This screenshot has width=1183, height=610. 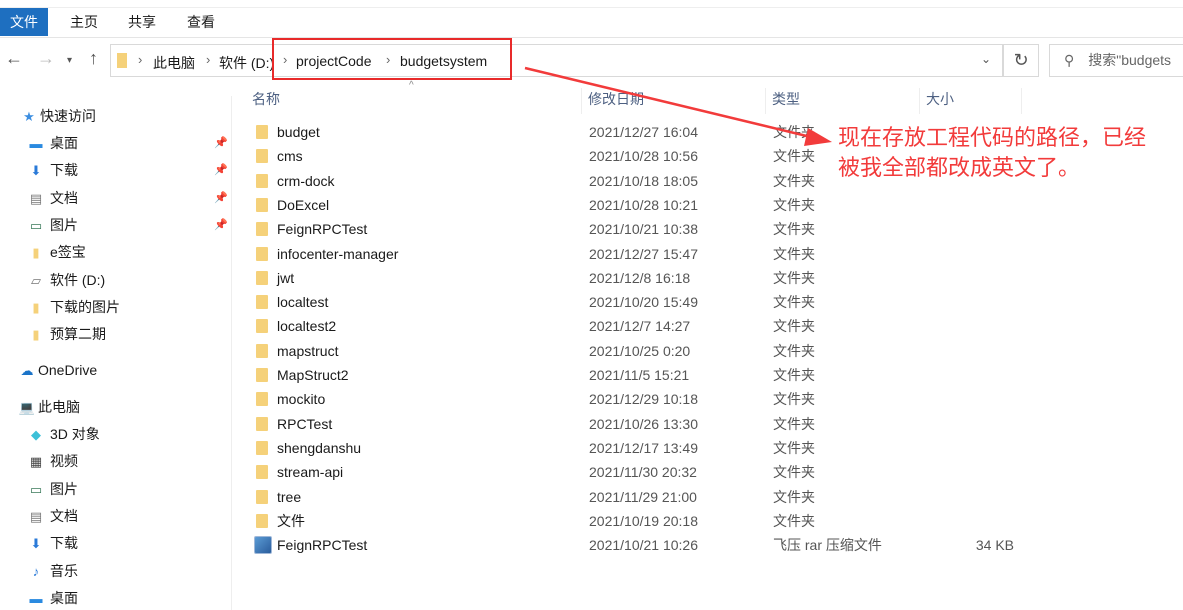 I want to click on annotation-line: 被我全部都改成英文了。, so click(x=959, y=168).